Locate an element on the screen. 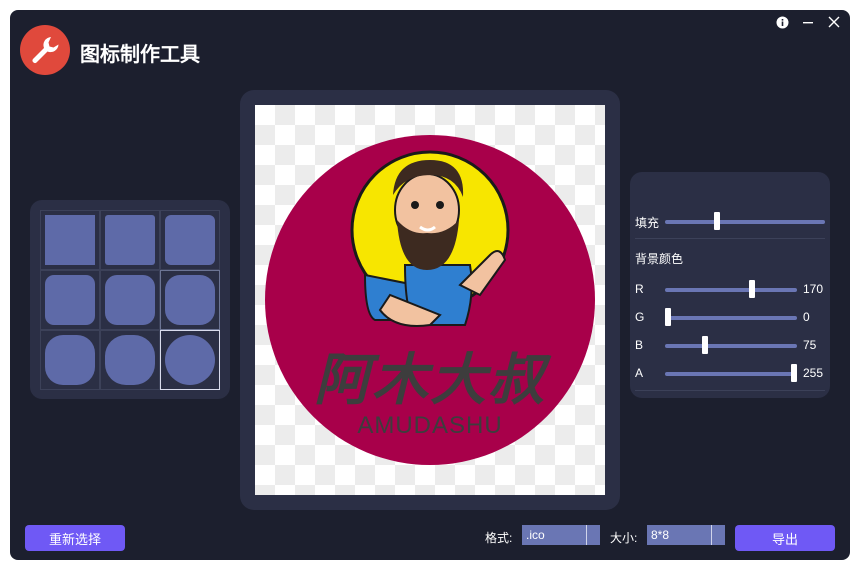 This screenshot has height=570, width=860. reselect-button: 重新选择 is located at coordinates (75, 538).